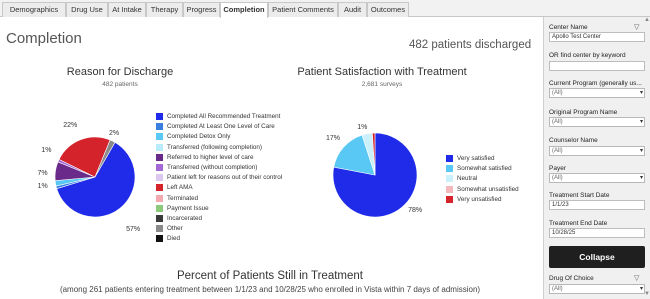 This screenshot has width=650, height=299. What do you see at coordinates (564, 233) in the screenshot?
I see `end-date-value: 10/28/25` at bounding box center [564, 233].